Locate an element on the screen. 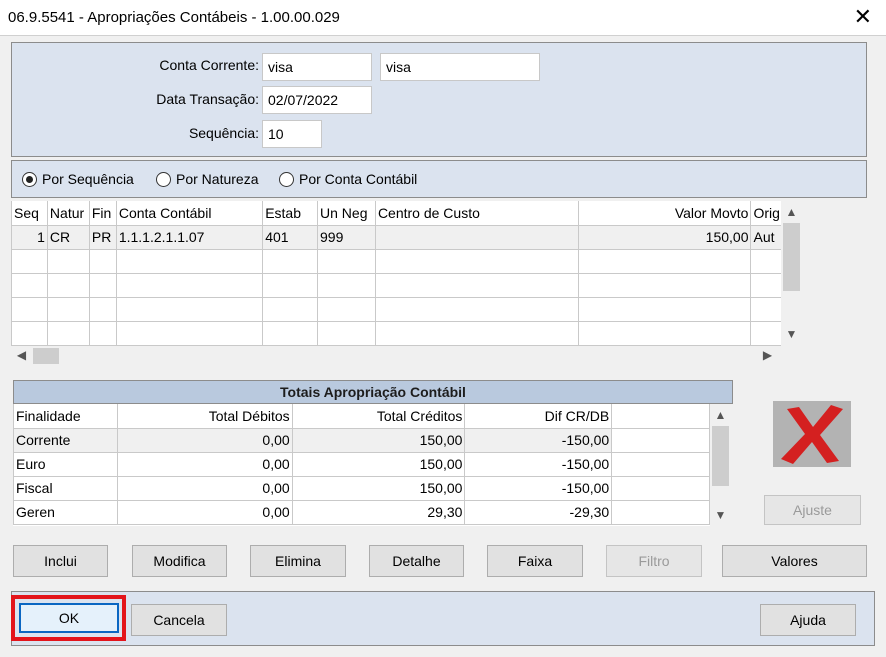 This screenshot has width=886, height=657. radio-por-sequencia: Por Sequência is located at coordinates (78, 179).